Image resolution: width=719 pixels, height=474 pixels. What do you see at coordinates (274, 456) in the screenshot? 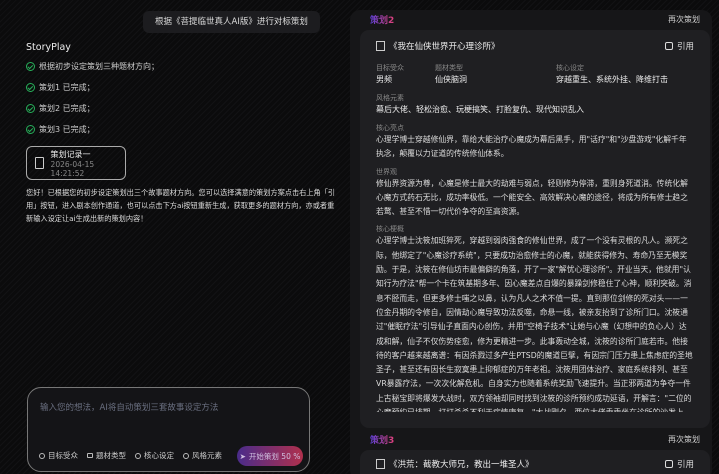
I see `start-label: 开始策划 50 %` at bounding box center [274, 456].